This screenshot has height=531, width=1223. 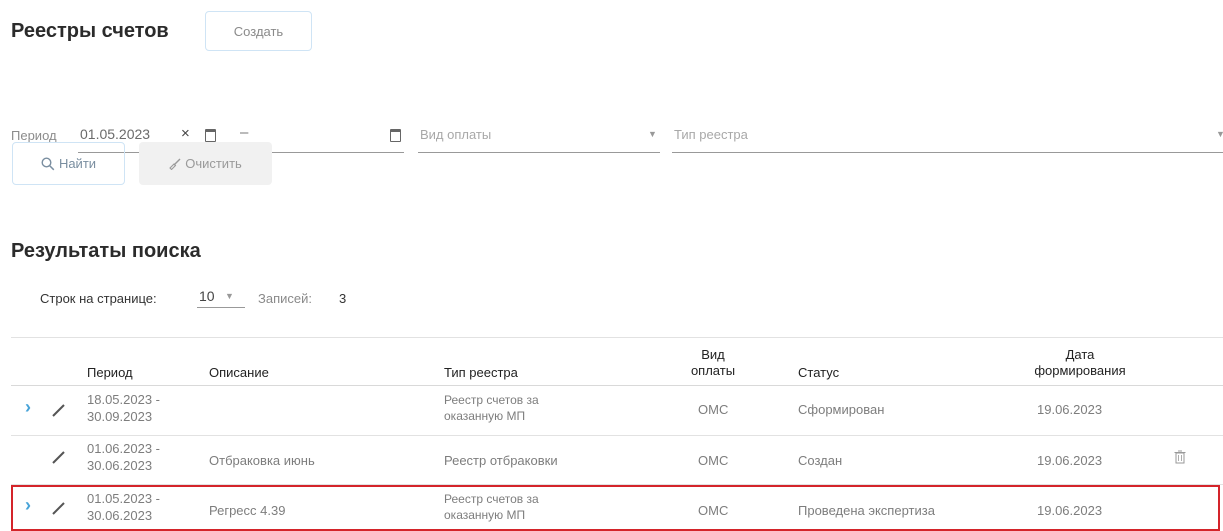 What do you see at coordinates (48, 163) in the screenshot?
I see `search-icon` at bounding box center [48, 163].